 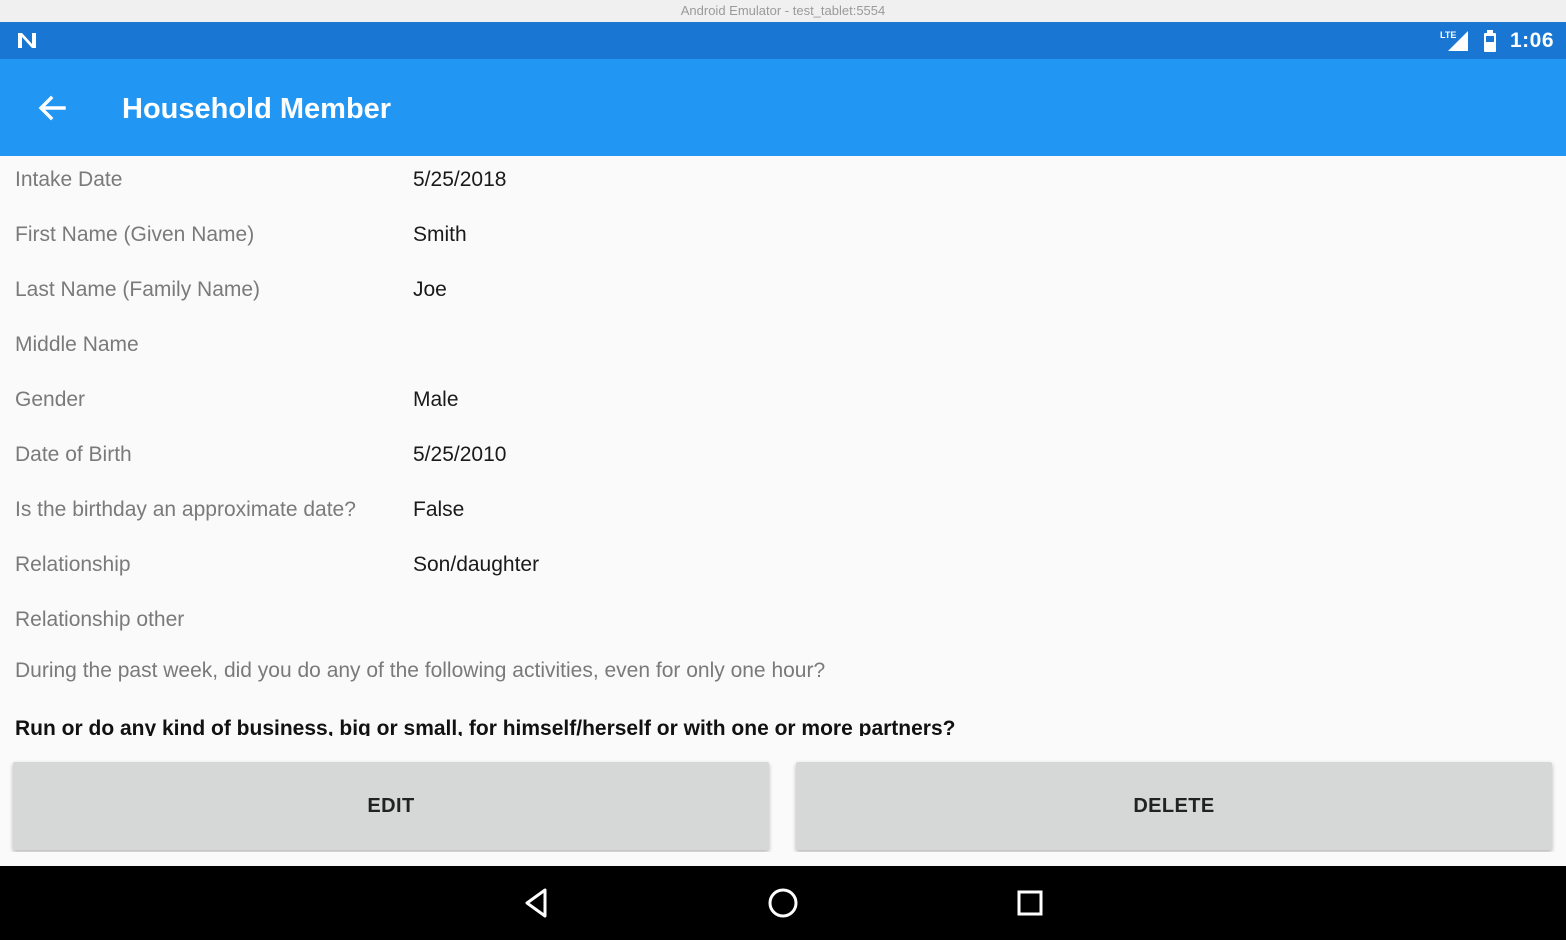 What do you see at coordinates (1448, 35) in the screenshot?
I see `svg-text: LTE` at bounding box center [1448, 35].